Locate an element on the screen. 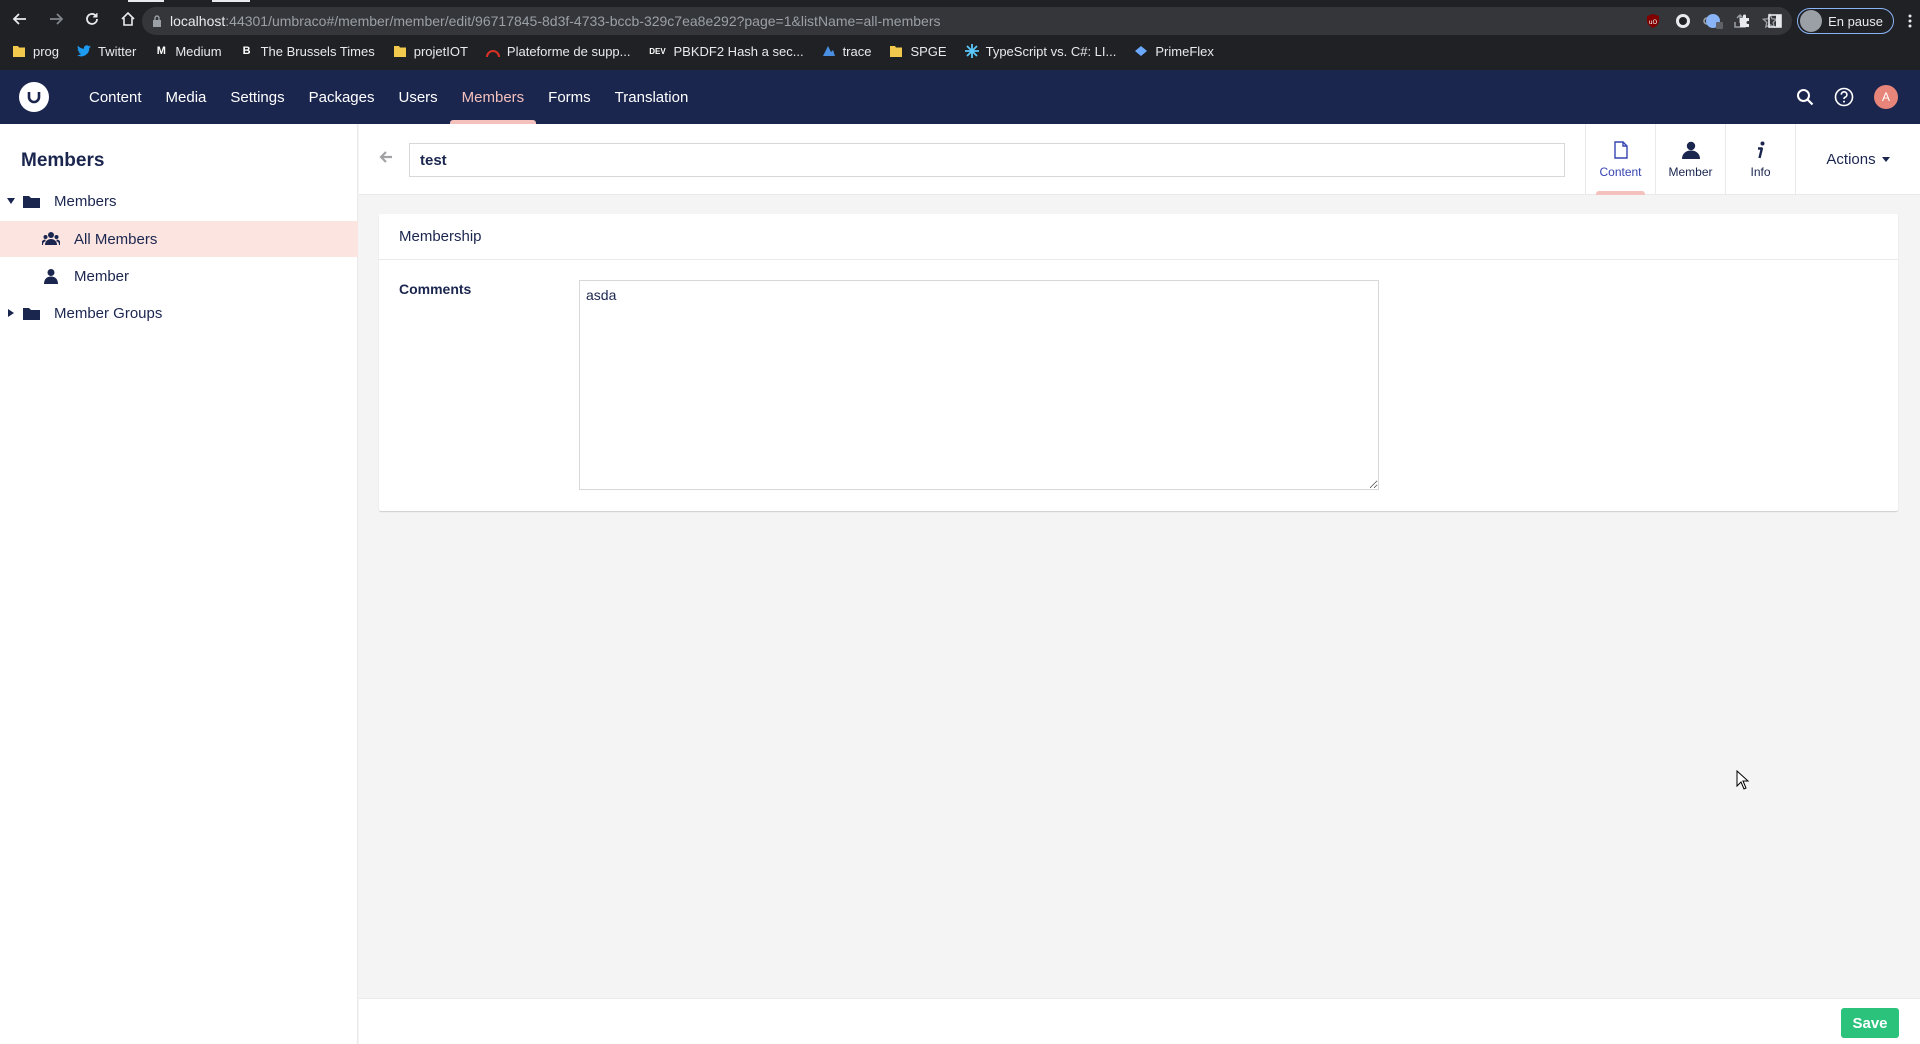  comments-label: Comments is located at coordinates (435, 289).